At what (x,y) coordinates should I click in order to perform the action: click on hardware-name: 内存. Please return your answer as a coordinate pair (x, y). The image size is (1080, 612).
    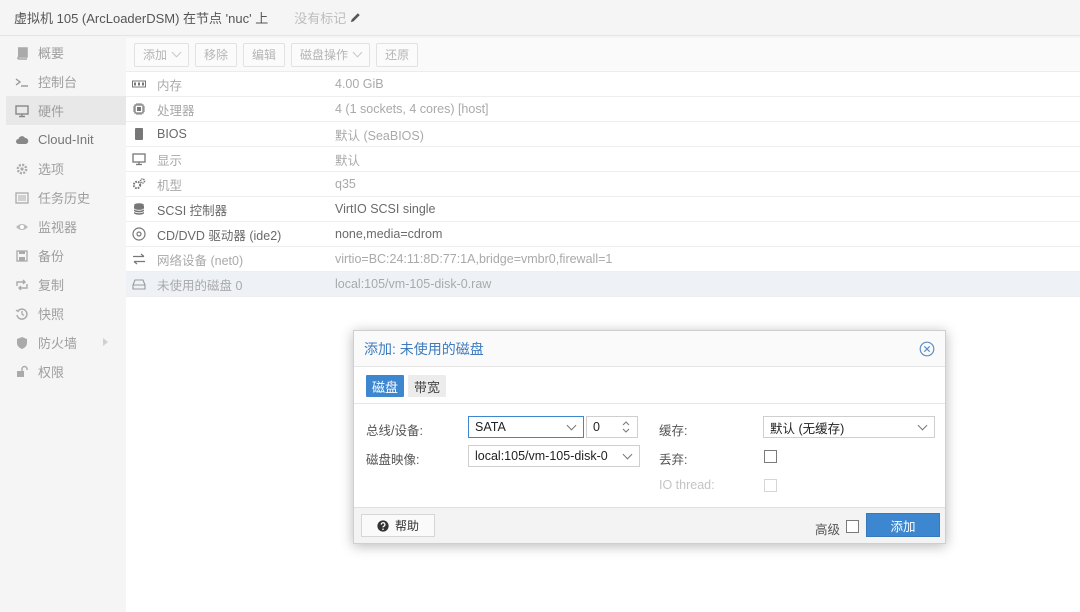
    Looking at the image, I should click on (170, 85).